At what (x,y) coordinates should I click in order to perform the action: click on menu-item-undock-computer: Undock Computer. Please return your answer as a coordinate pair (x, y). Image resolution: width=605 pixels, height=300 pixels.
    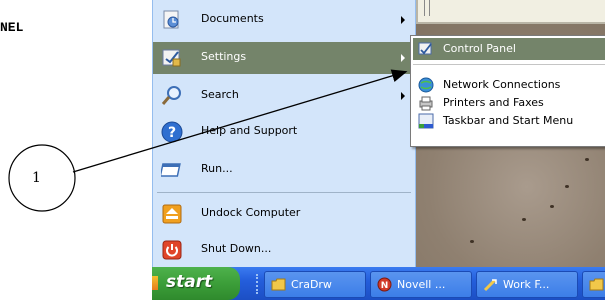
    Looking at the image, I should click on (284, 214).